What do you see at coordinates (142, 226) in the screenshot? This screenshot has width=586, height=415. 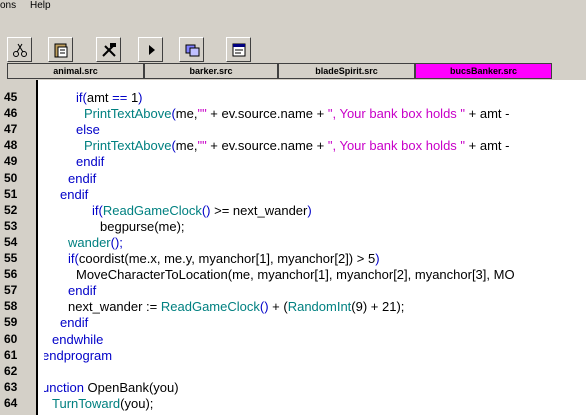 I see `code-line: begpurse(me);` at bounding box center [142, 226].